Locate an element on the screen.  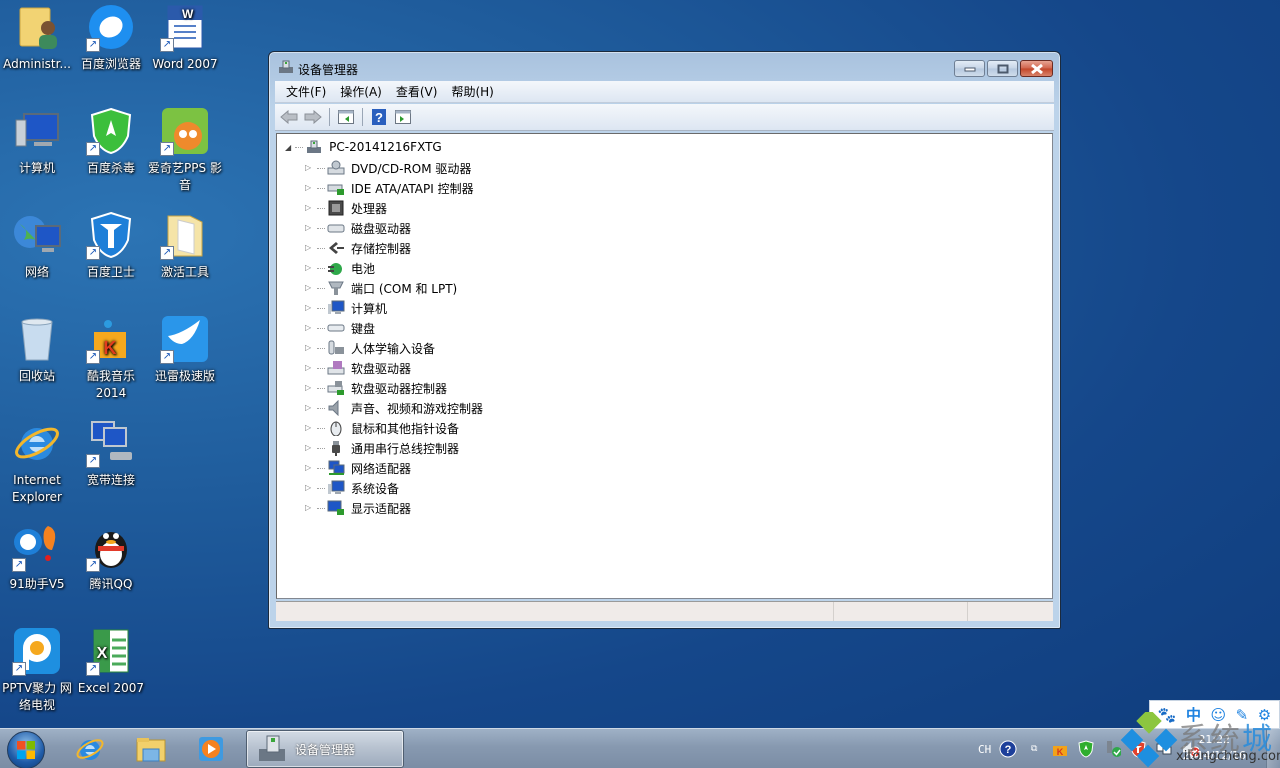
desktop-icon: ↗ 百度杀毒 is located at coordinates (111, 141).